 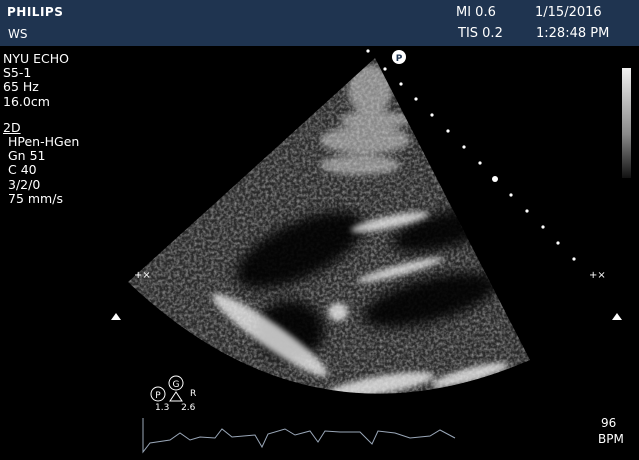 I want to click on heart-rate-value: 96, so click(x=609, y=423).